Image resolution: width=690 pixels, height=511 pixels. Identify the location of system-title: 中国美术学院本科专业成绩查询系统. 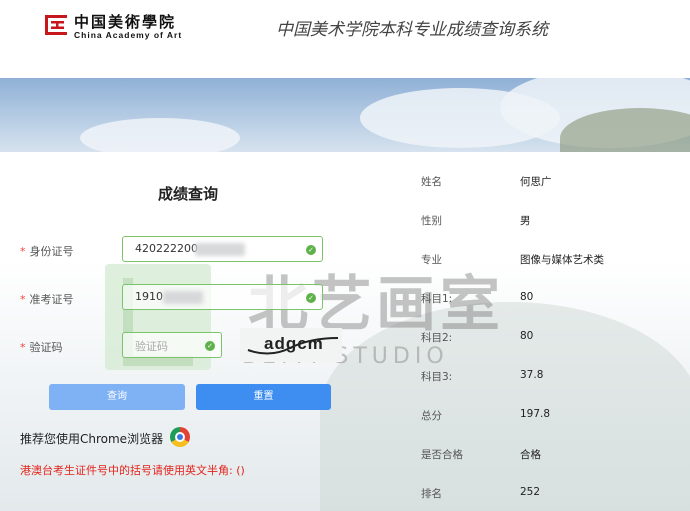
(412, 30).